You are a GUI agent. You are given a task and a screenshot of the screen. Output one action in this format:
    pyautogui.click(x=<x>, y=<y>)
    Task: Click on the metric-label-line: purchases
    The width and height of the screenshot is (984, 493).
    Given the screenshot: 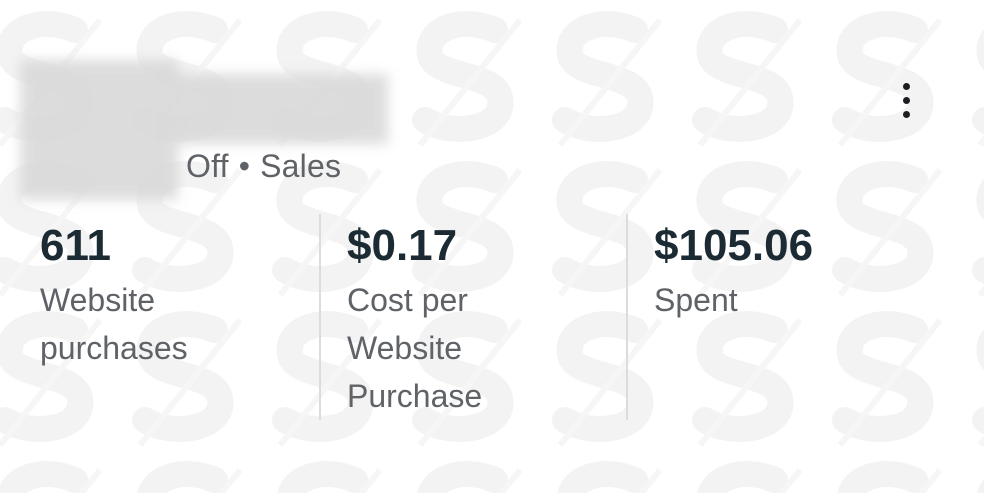 What is the action you would take?
    pyautogui.click(x=114, y=348)
    